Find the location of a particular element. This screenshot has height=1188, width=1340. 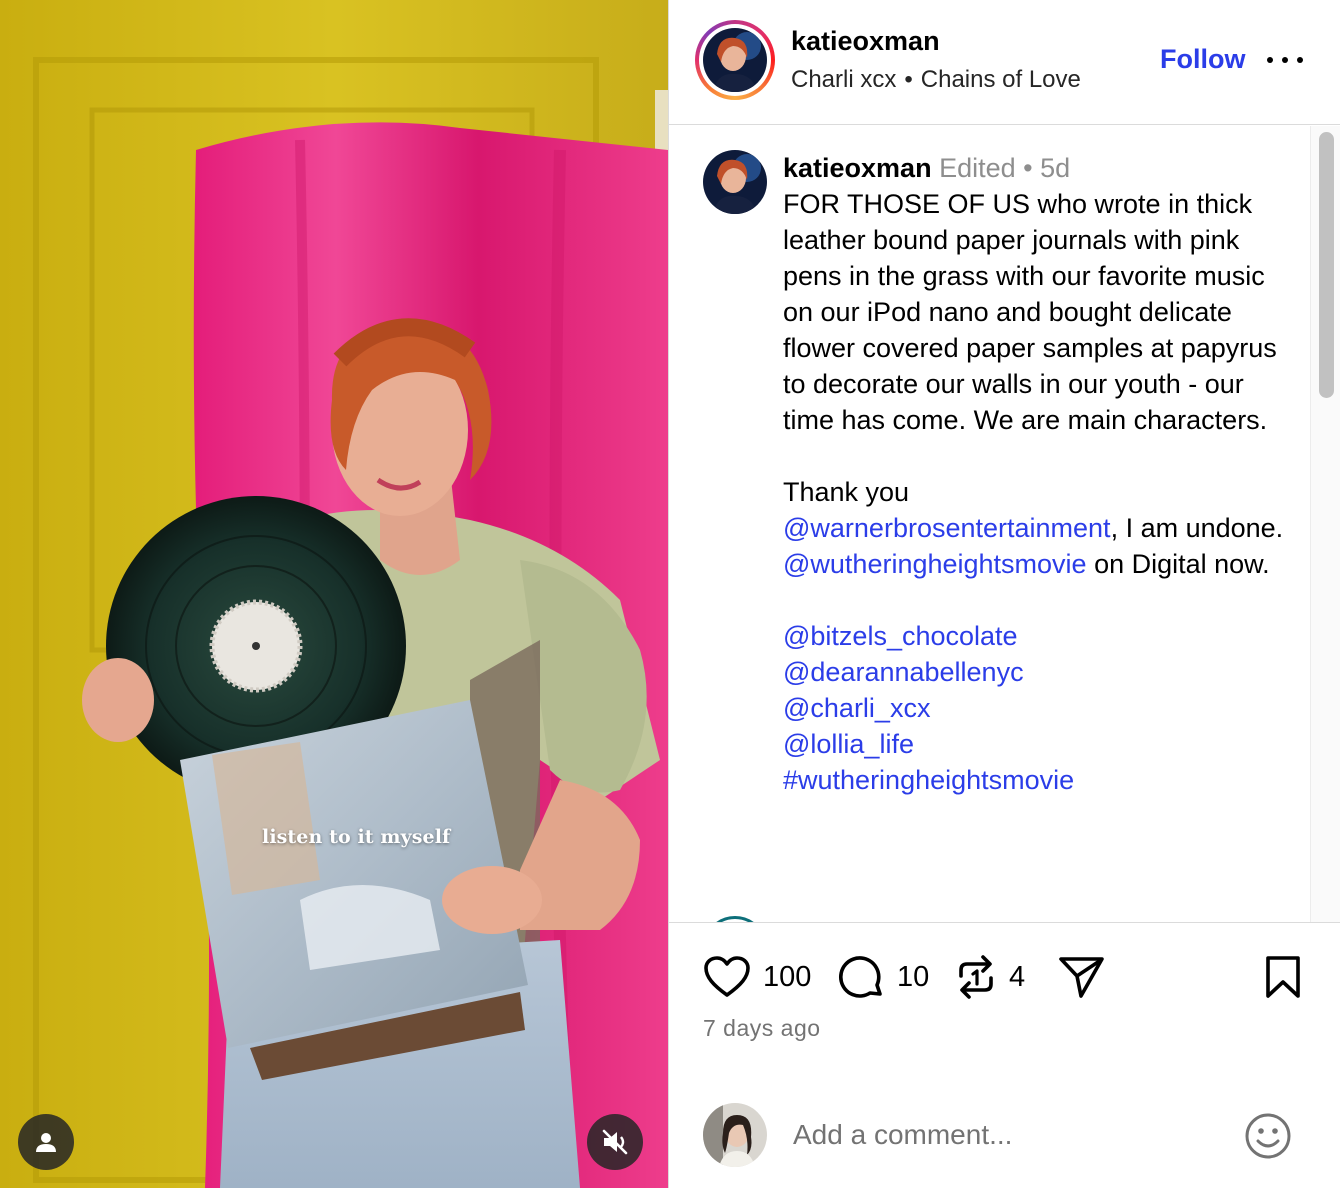

post-timestamp: 7 days ago is located at coordinates (762, 1028).